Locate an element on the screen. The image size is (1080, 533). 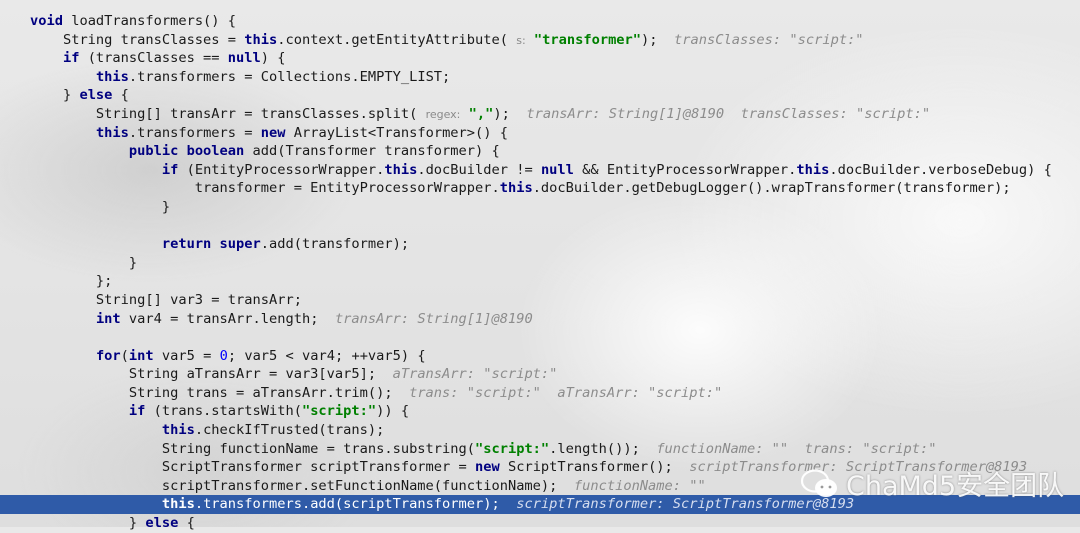
keyword: new is located at coordinates (273, 132).